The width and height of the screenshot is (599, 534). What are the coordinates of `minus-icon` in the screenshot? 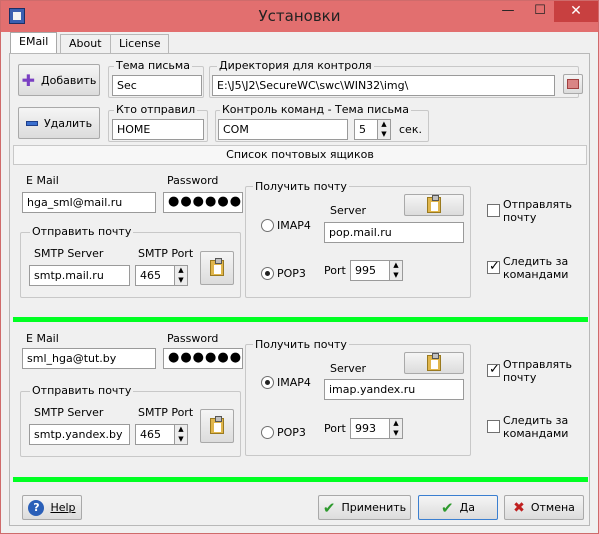 It's located at (31, 123).